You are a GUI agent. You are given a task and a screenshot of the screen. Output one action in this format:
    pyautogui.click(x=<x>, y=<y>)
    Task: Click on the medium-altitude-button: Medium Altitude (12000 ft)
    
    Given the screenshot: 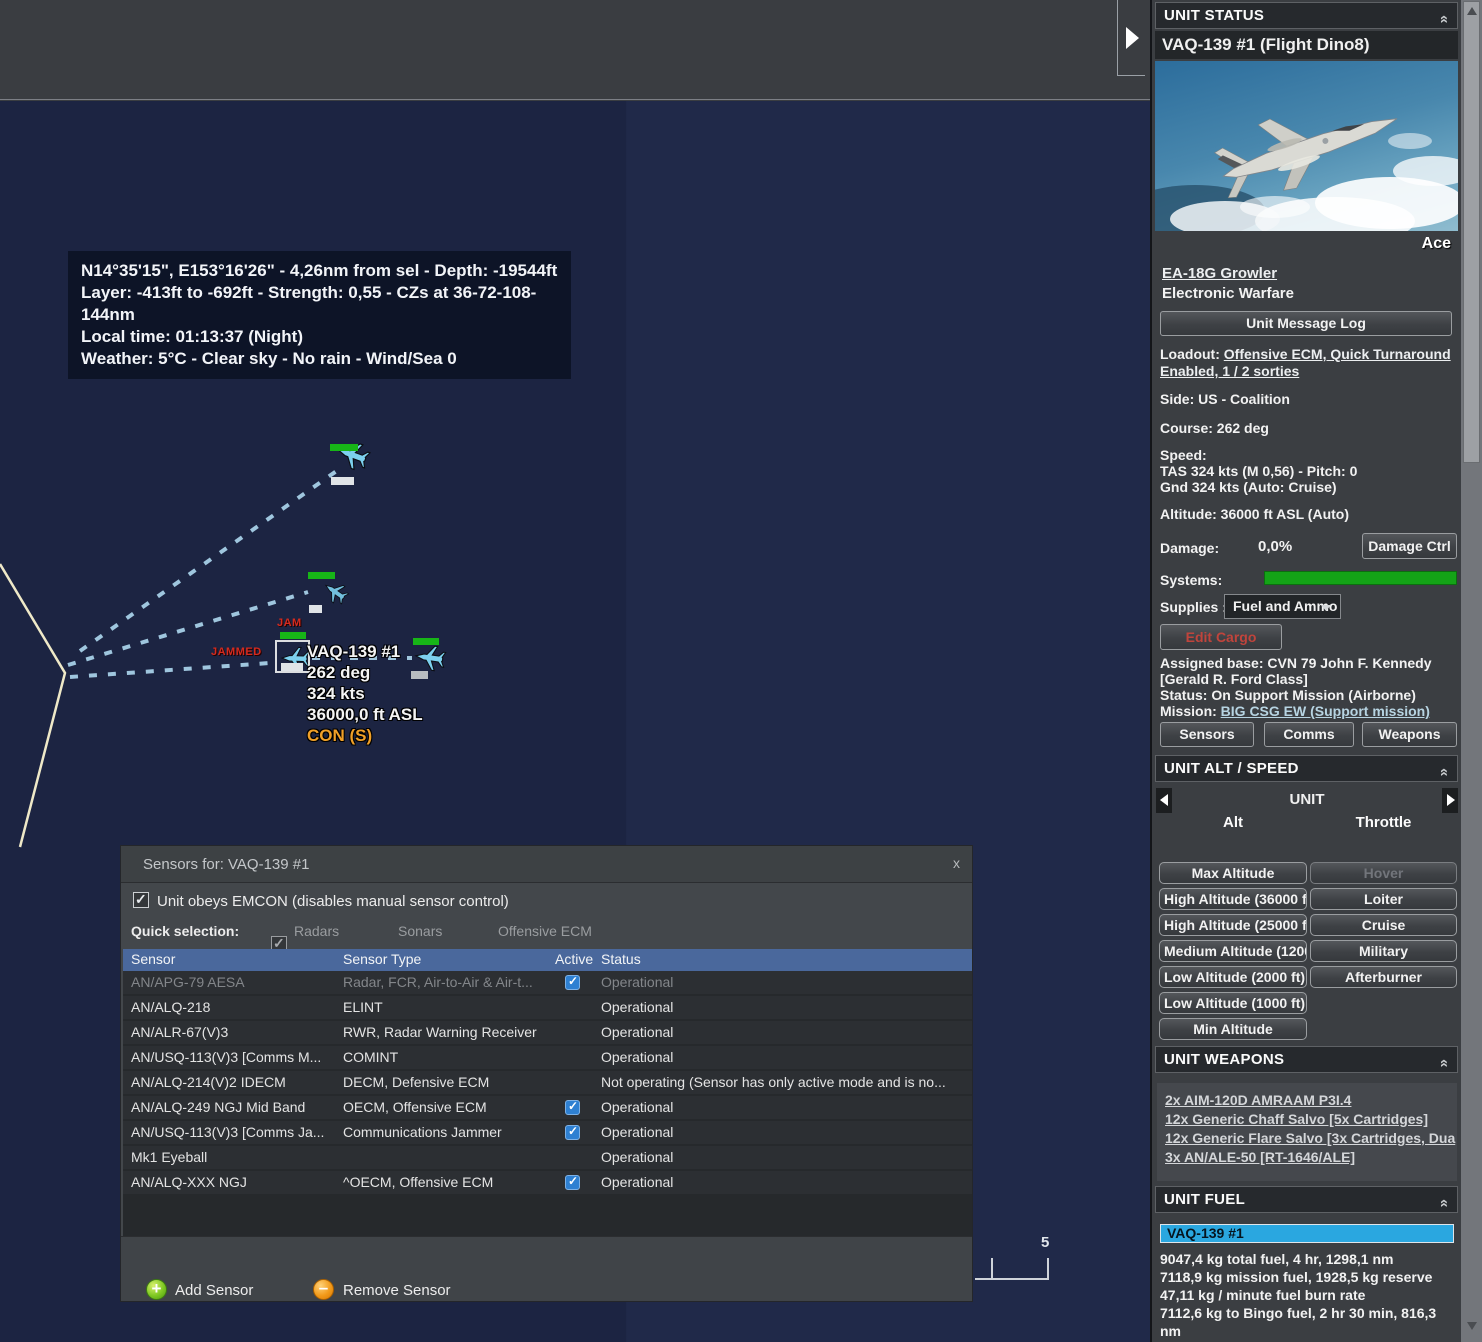 What is the action you would take?
    pyautogui.click(x=1233, y=951)
    